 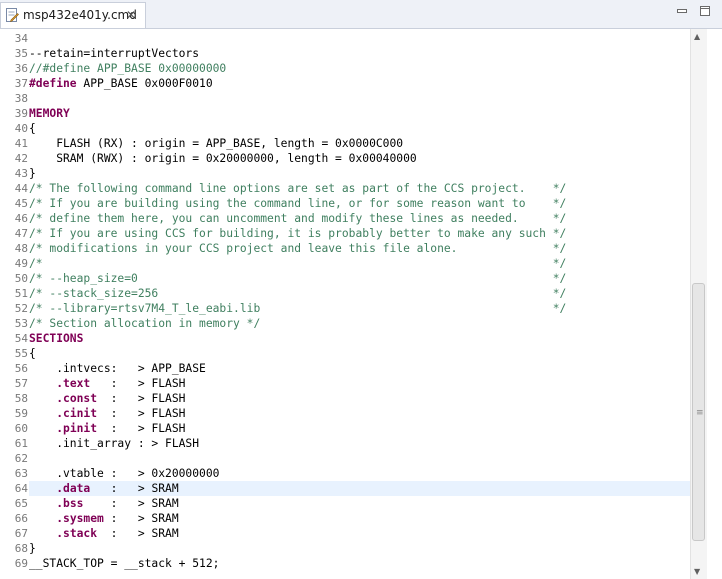 What do you see at coordinates (21, 443) in the screenshot?
I see `line-number: 61` at bounding box center [21, 443].